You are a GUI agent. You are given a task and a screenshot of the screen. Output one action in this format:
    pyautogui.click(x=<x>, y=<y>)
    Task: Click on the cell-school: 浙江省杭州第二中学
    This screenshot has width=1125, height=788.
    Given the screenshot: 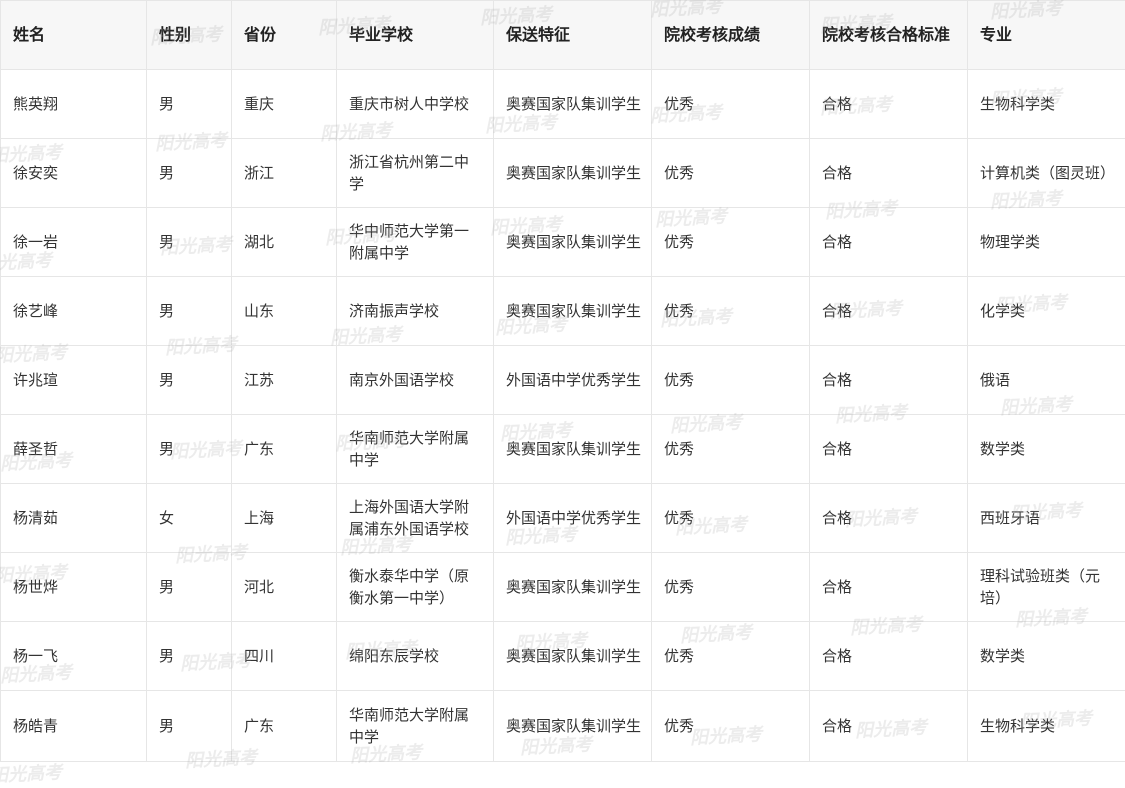 What is the action you would take?
    pyautogui.click(x=415, y=173)
    